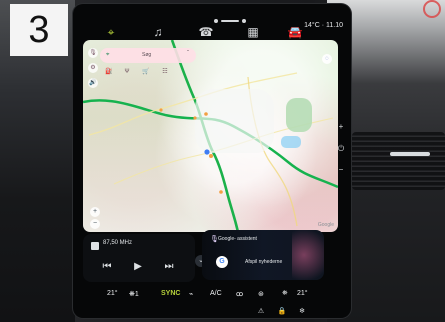  I want to click on next-track-button: ⏭, so click(169, 267).